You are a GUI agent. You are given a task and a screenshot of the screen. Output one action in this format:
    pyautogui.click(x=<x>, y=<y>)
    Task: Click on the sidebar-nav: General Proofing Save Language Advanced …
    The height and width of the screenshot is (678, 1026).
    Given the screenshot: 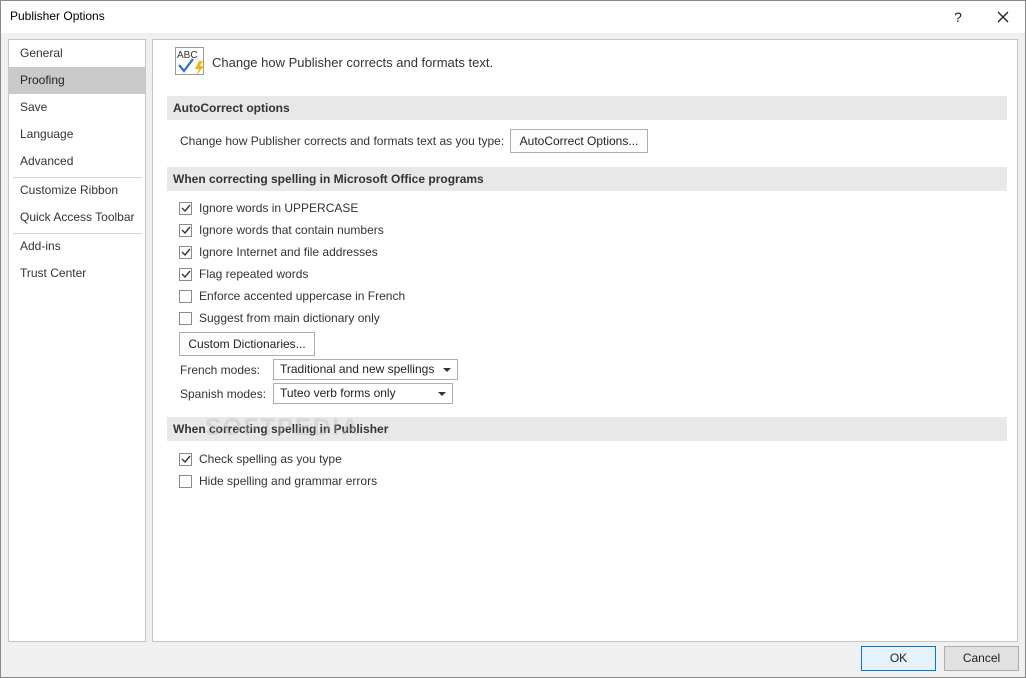 What is the action you would take?
    pyautogui.click(x=77, y=340)
    